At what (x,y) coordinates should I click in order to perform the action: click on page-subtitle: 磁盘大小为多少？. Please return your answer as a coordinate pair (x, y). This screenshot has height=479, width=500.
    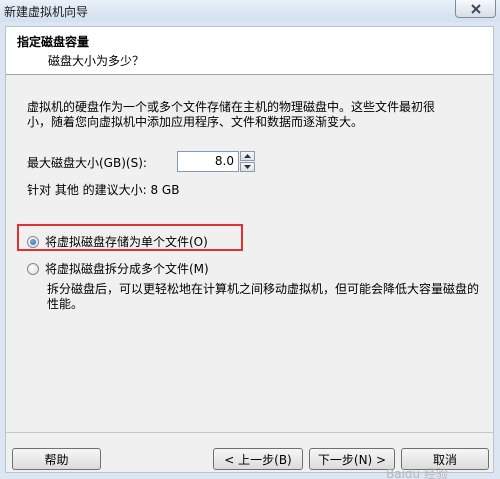
    Looking at the image, I should click on (96, 61).